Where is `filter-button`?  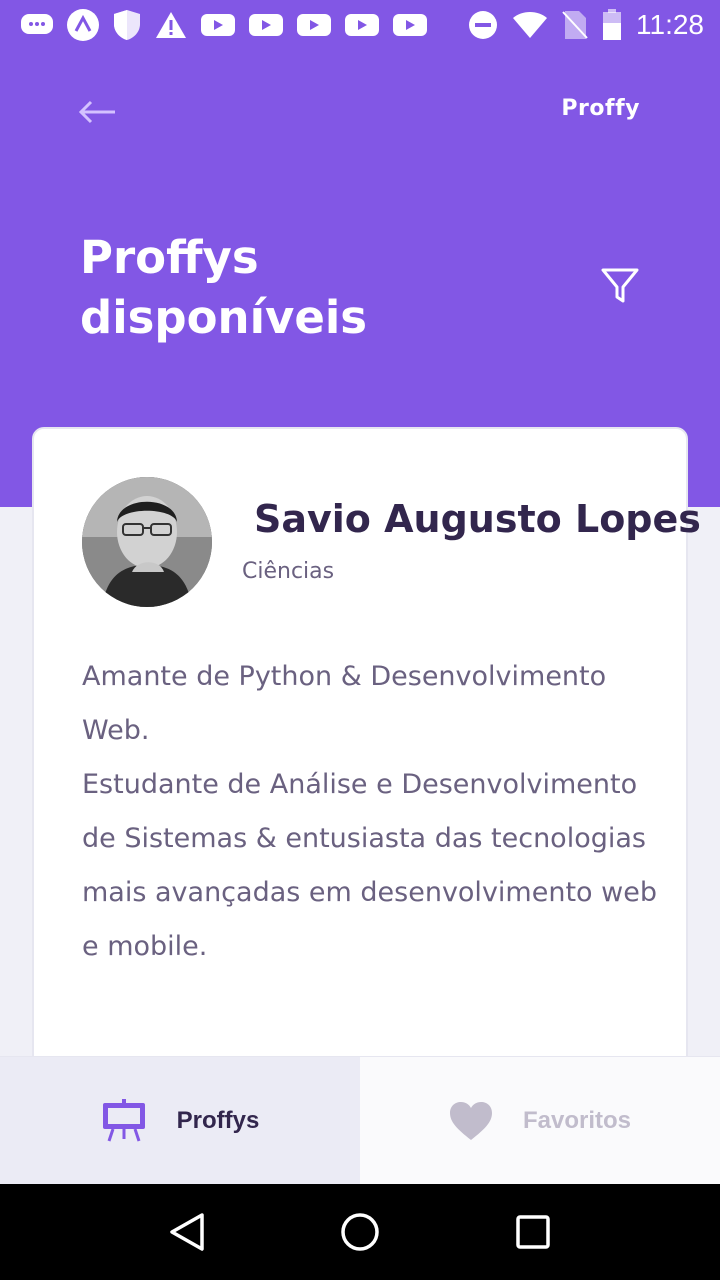 filter-button is located at coordinates (620, 286).